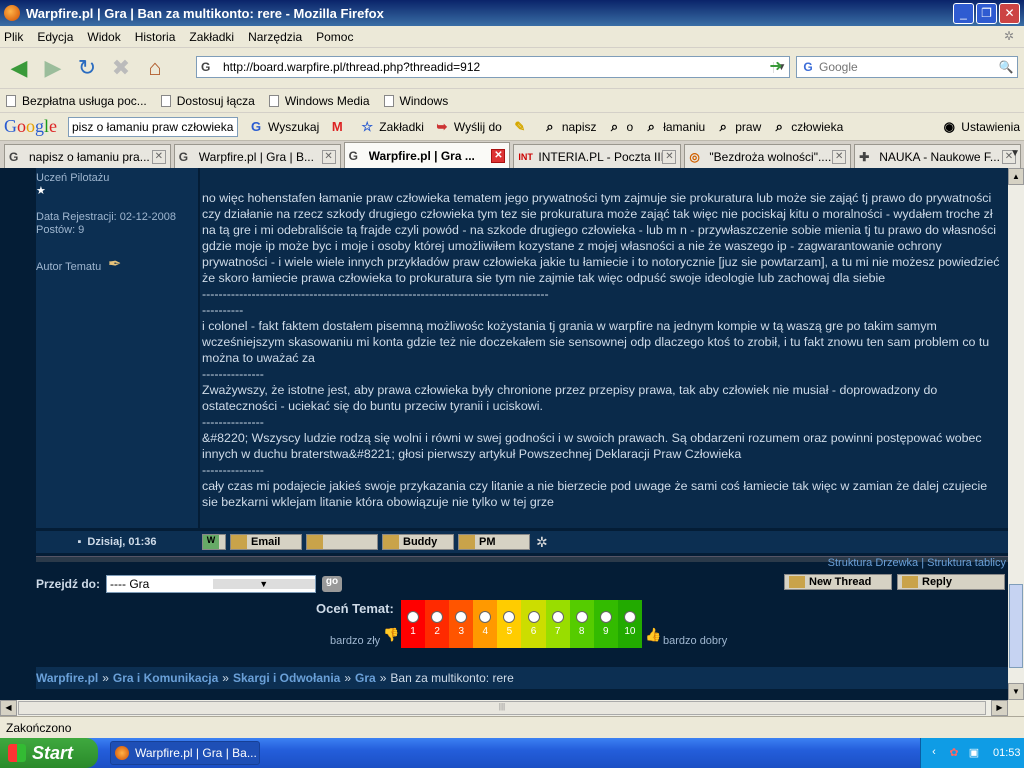 This screenshot has height=768, width=1024. I want to click on breadcrumb-item: Gra i Komunikacja, so click(165, 678).